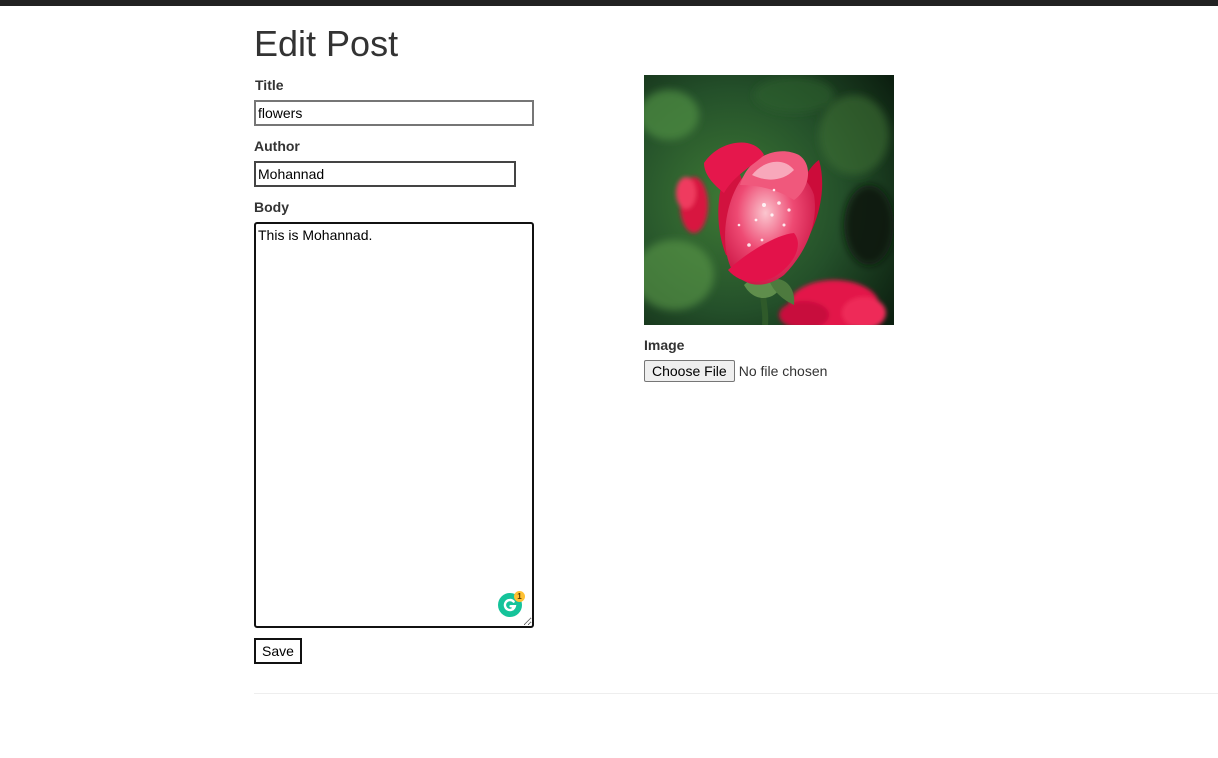  I want to click on title-label: Title, so click(269, 85).